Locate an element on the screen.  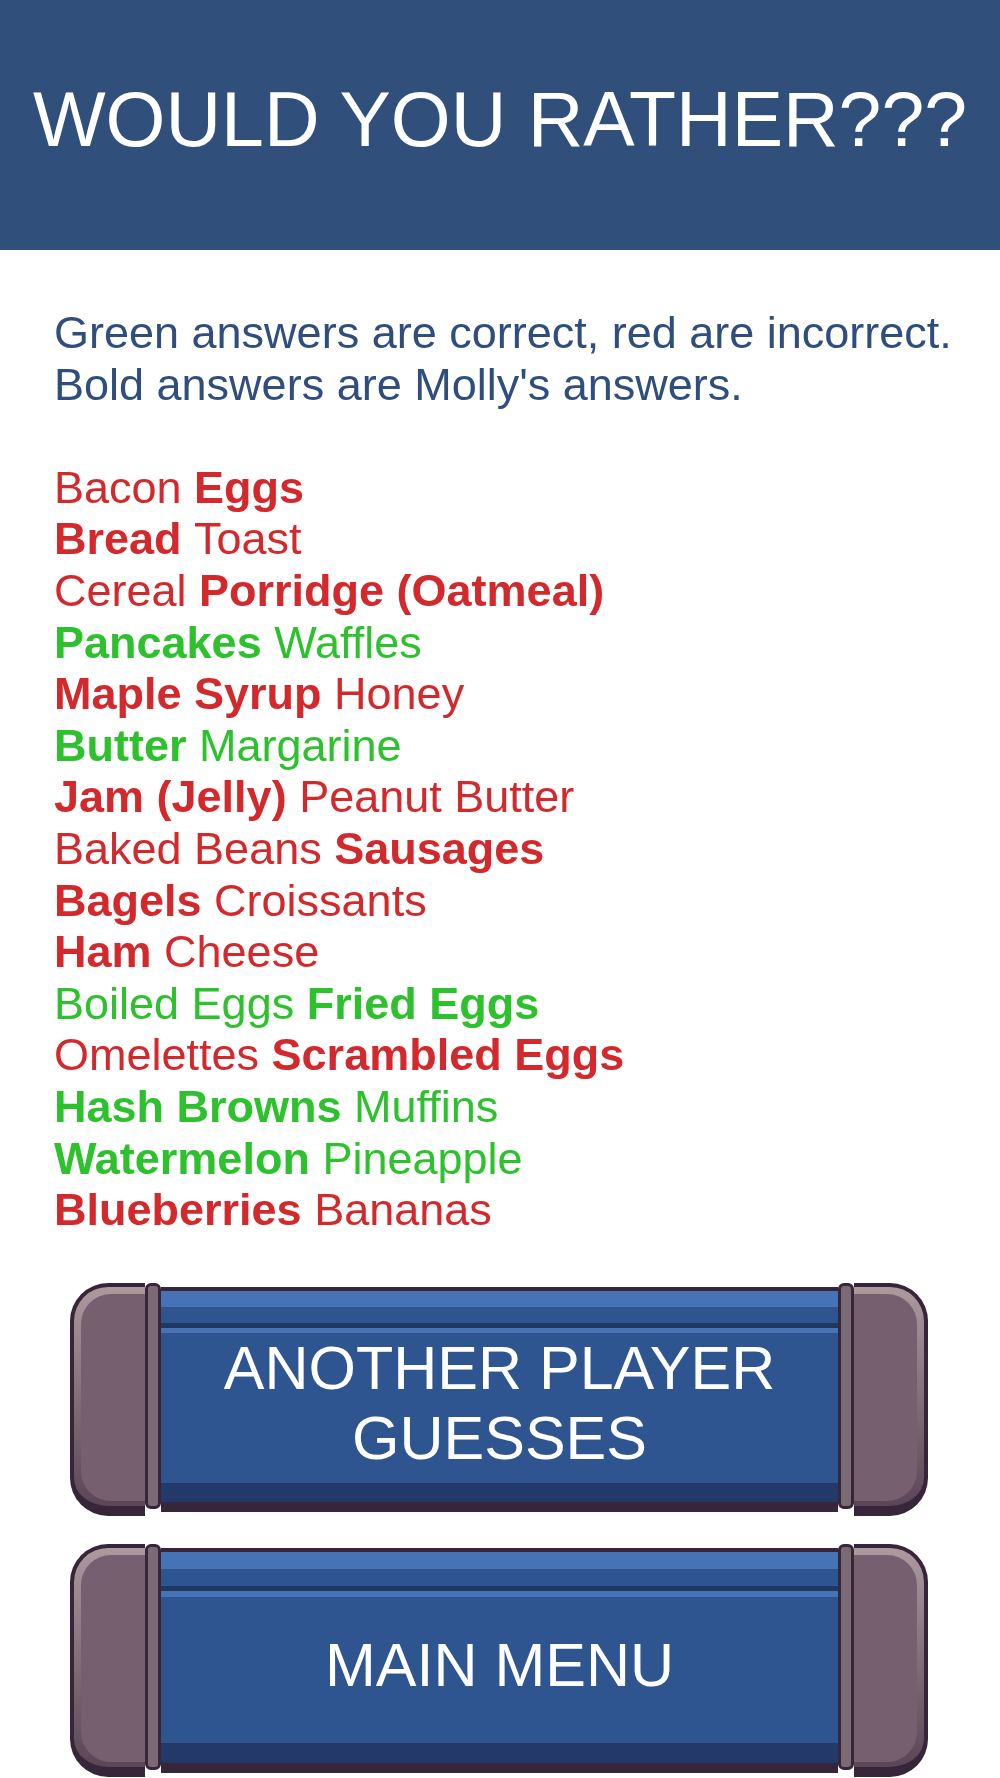
answer-choice: Maple Syrup is located at coordinates (188, 694).